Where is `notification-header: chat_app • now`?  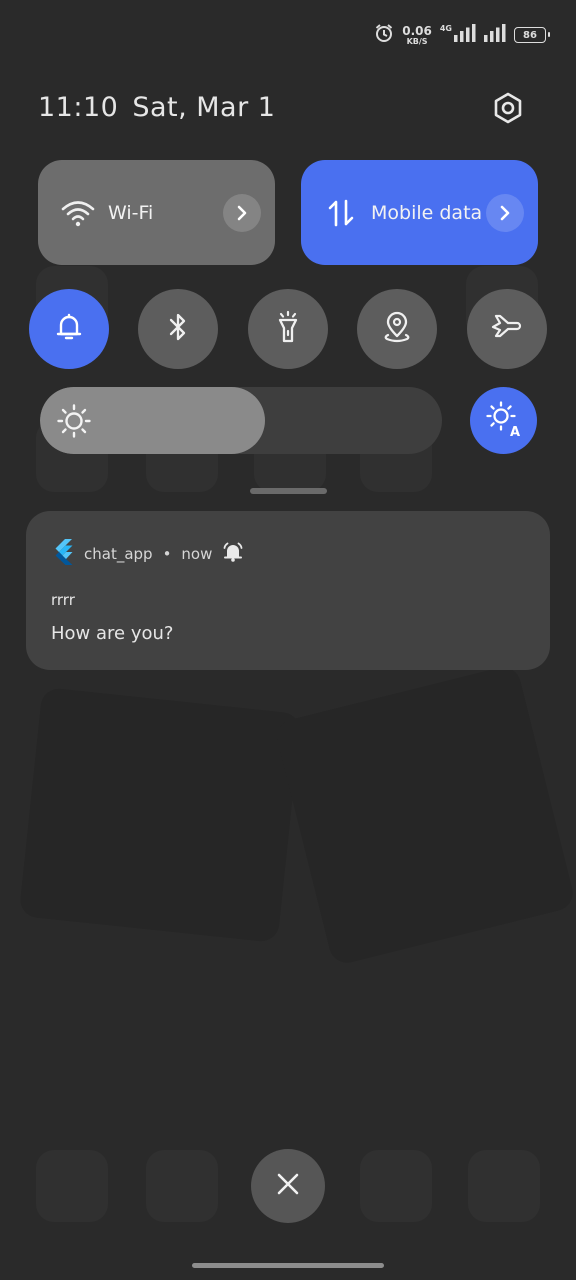 notification-header: chat_app • now is located at coordinates (148, 554).